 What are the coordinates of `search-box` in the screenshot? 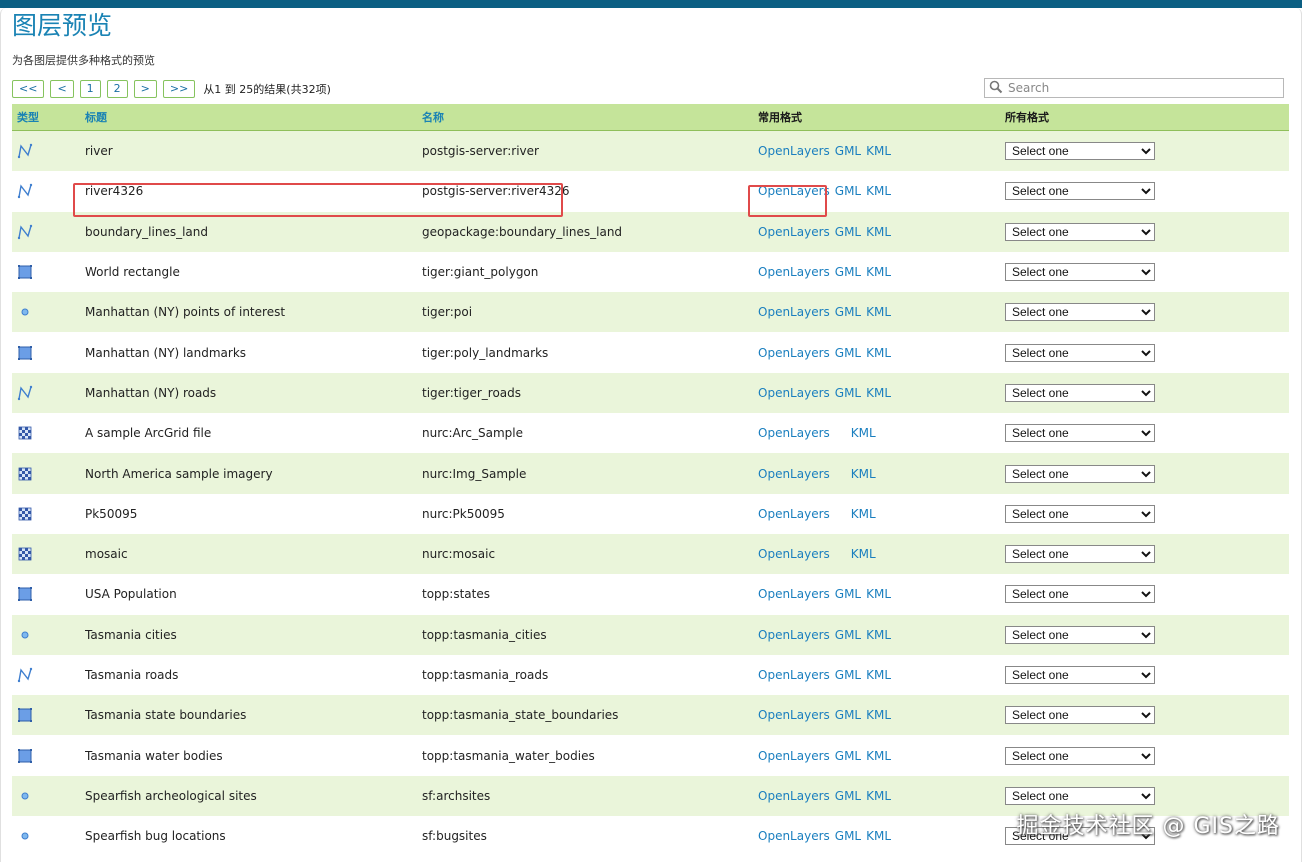 It's located at (1134, 88).